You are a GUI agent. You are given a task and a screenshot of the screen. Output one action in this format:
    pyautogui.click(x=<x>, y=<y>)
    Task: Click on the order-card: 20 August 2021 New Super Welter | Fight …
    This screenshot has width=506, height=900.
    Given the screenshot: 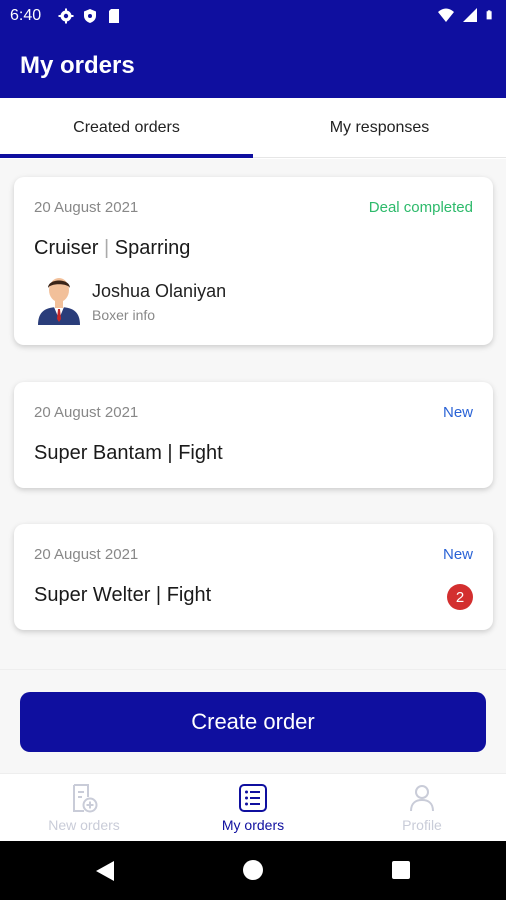 What is the action you would take?
    pyautogui.click(x=253, y=577)
    